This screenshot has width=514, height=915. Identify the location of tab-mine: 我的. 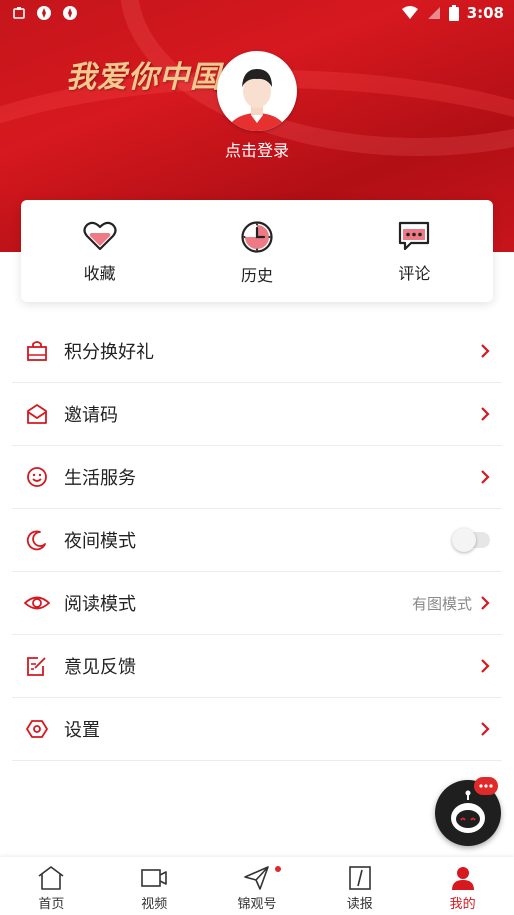
(462, 886).